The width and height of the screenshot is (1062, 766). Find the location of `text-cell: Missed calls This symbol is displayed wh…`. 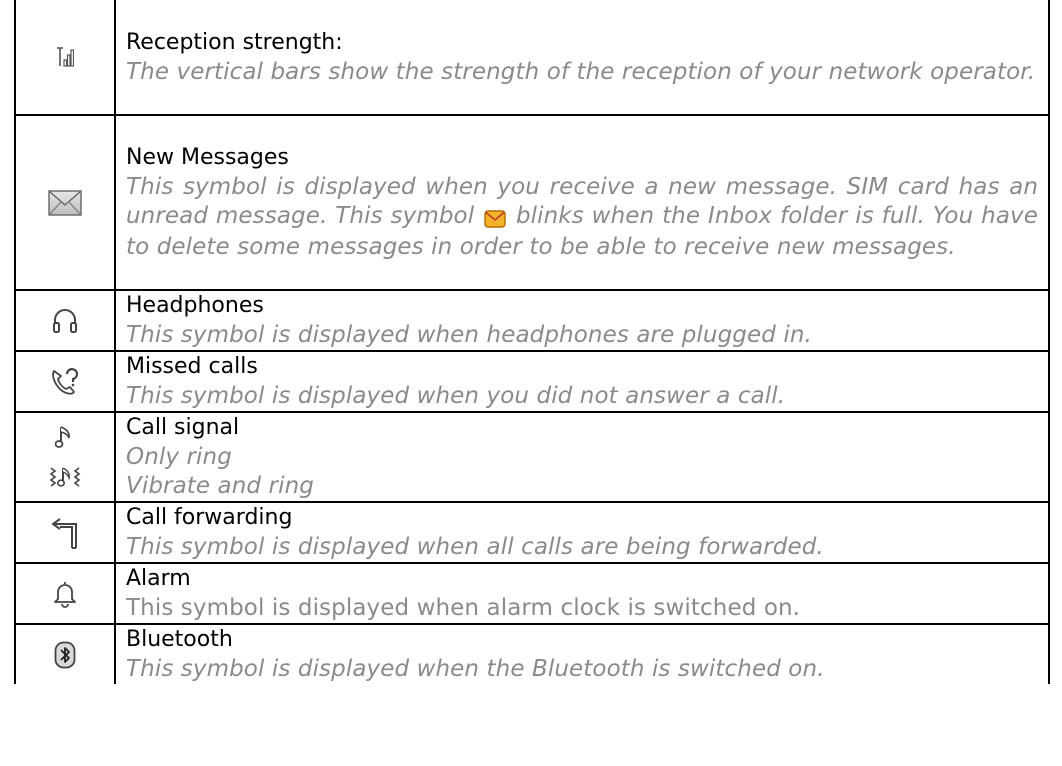

text-cell: Missed calls This symbol is displayed wh… is located at coordinates (582, 381).